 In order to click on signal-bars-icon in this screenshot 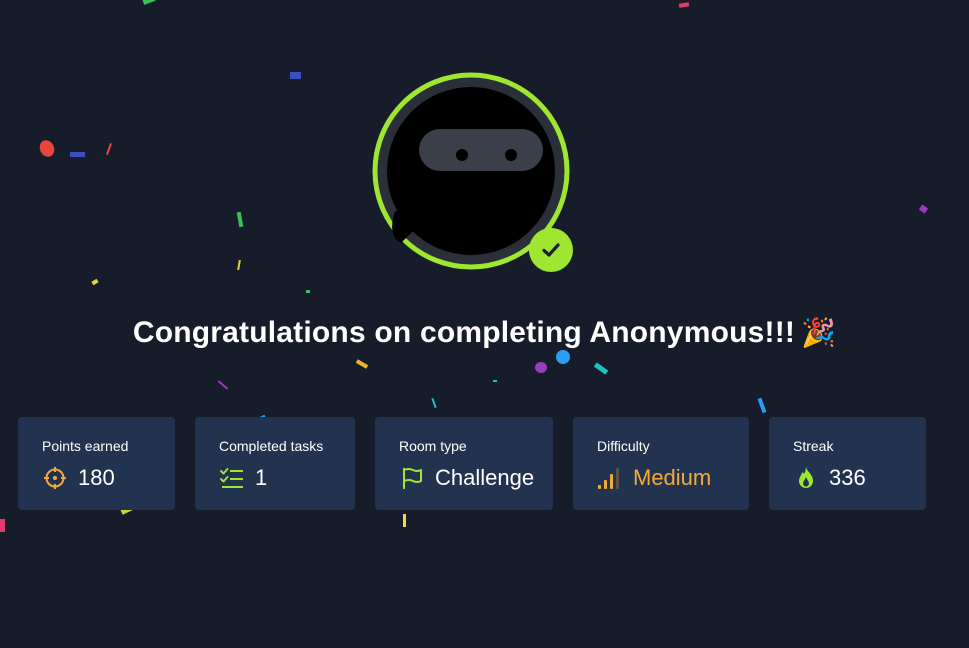, I will do `click(610, 478)`.